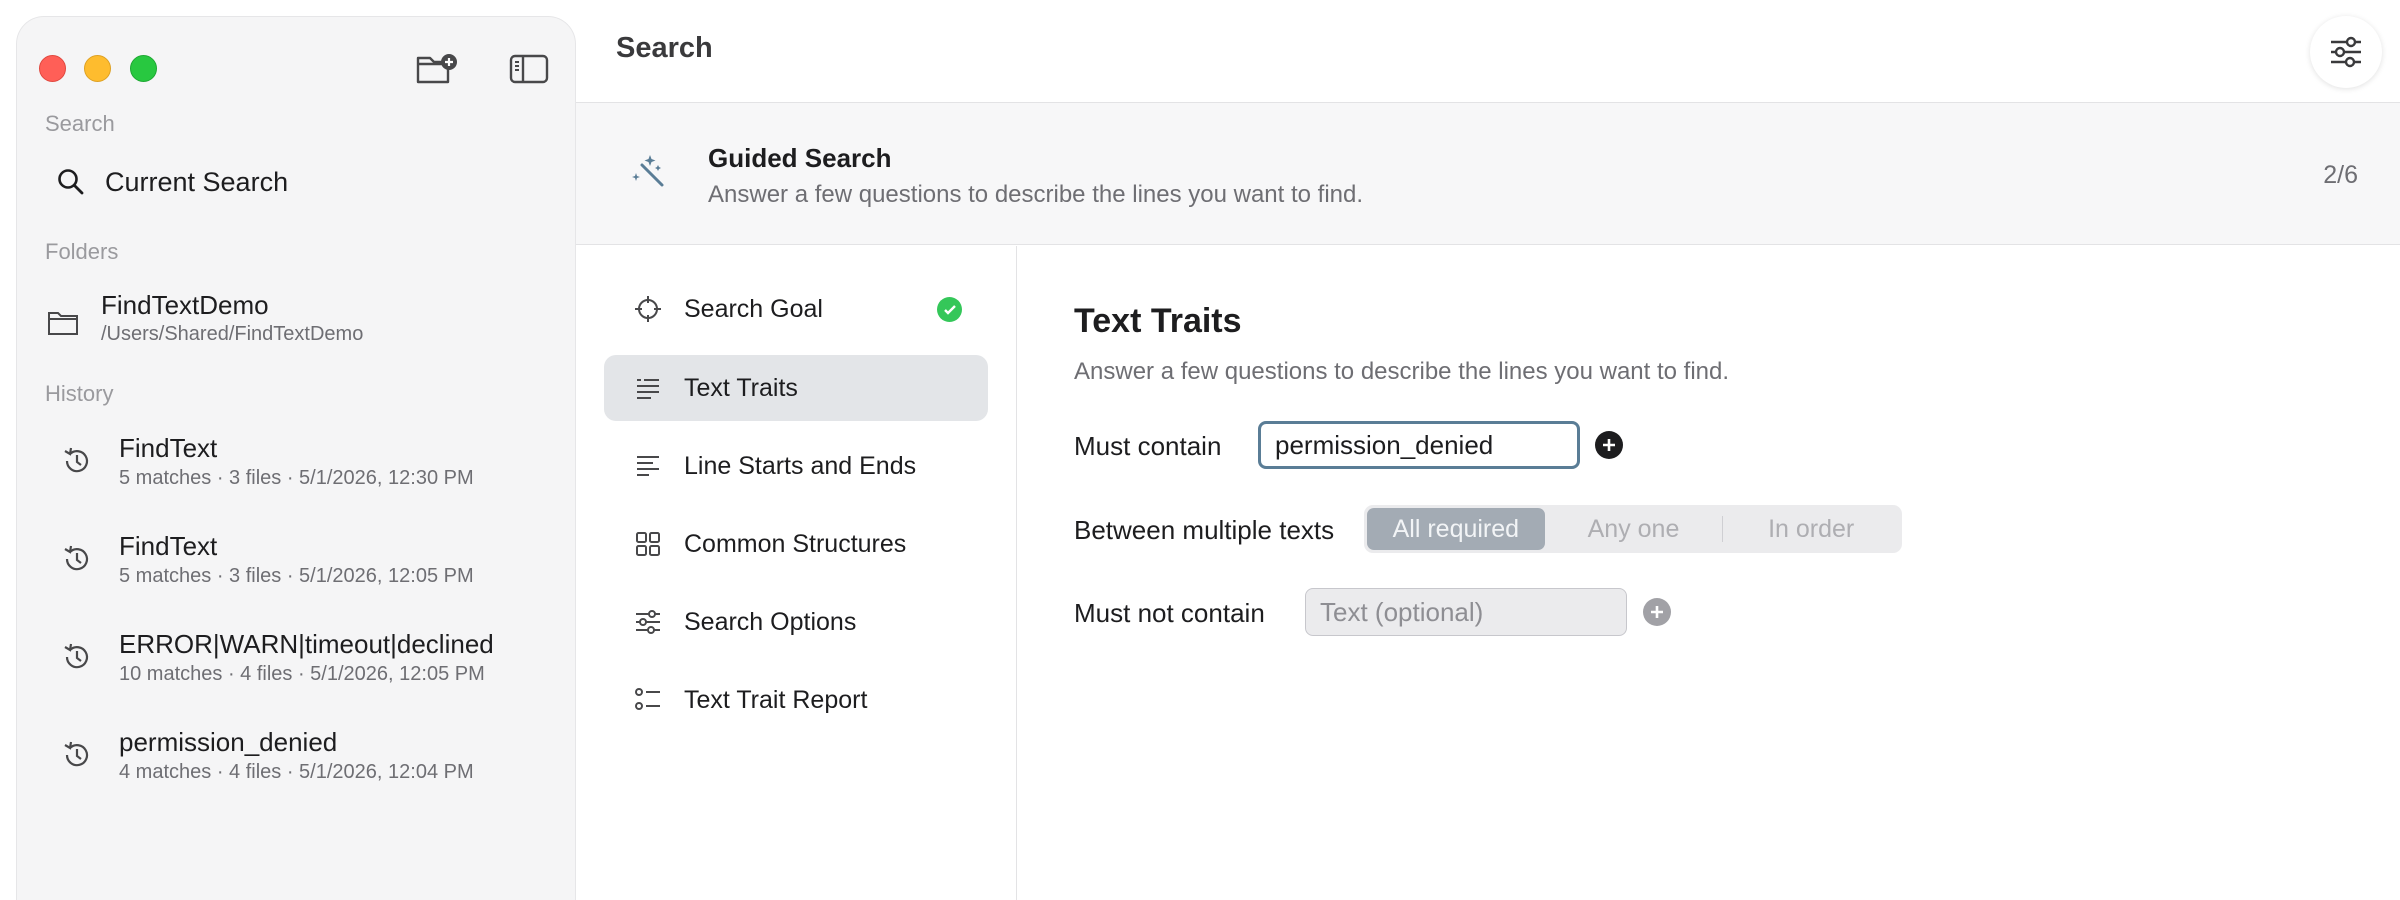 The height and width of the screenshot is (900, 2400). Describe the element at coordinates (296, 576) in the screenshot. I see `history-meta: 5 matches · 3 files · 5/1/2026, 12:05 PM` at that location.